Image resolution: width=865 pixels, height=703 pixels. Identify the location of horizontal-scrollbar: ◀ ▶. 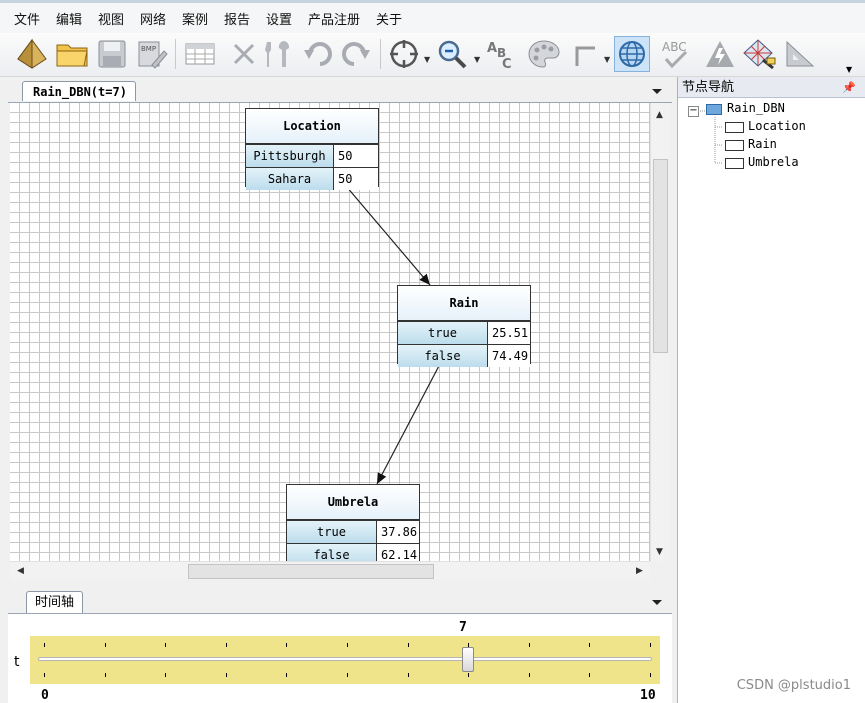
(330, 570).